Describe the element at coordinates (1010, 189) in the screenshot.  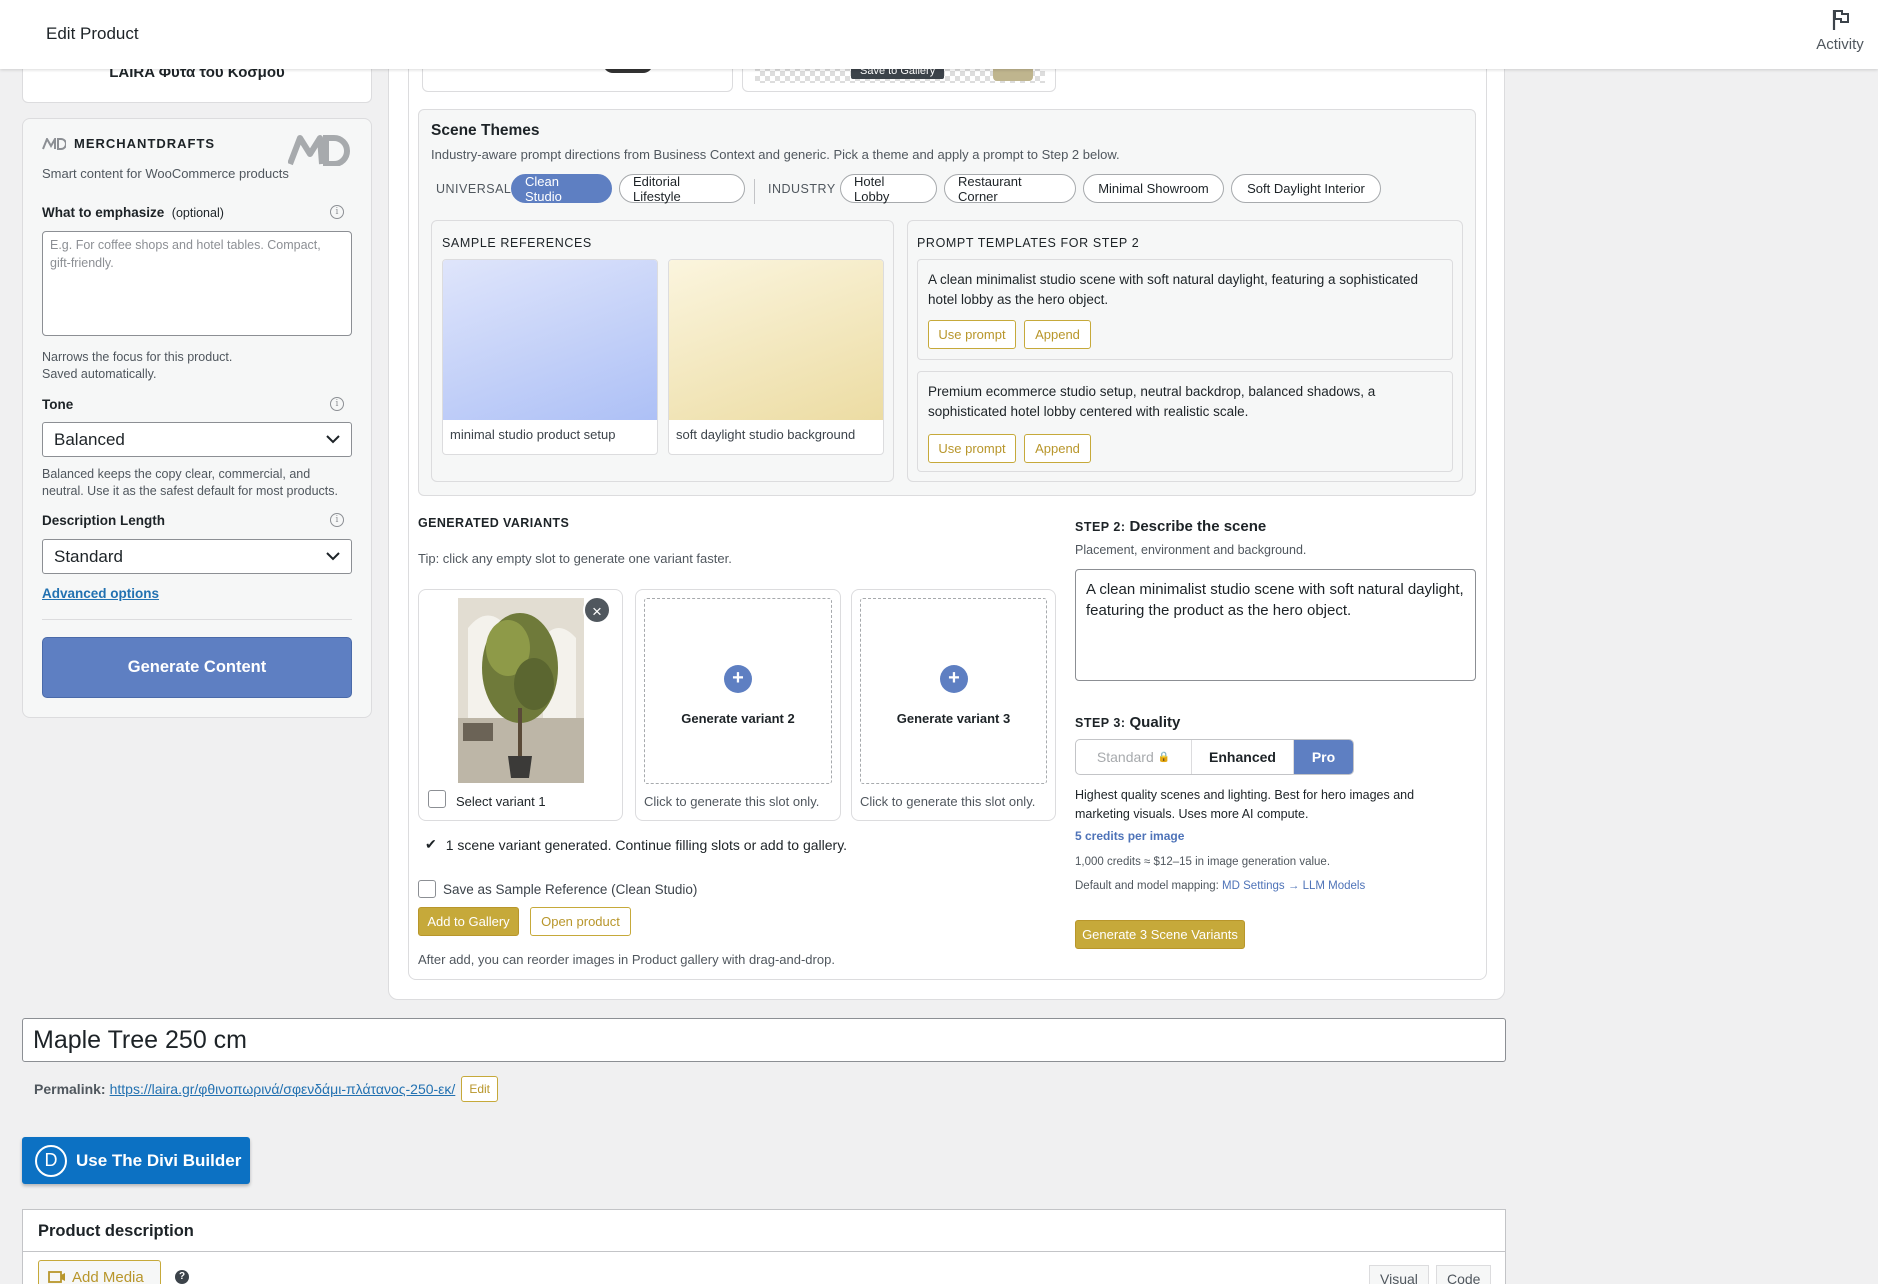
I see `chip-restaurant-corner: Restaurant Corner` at that location.